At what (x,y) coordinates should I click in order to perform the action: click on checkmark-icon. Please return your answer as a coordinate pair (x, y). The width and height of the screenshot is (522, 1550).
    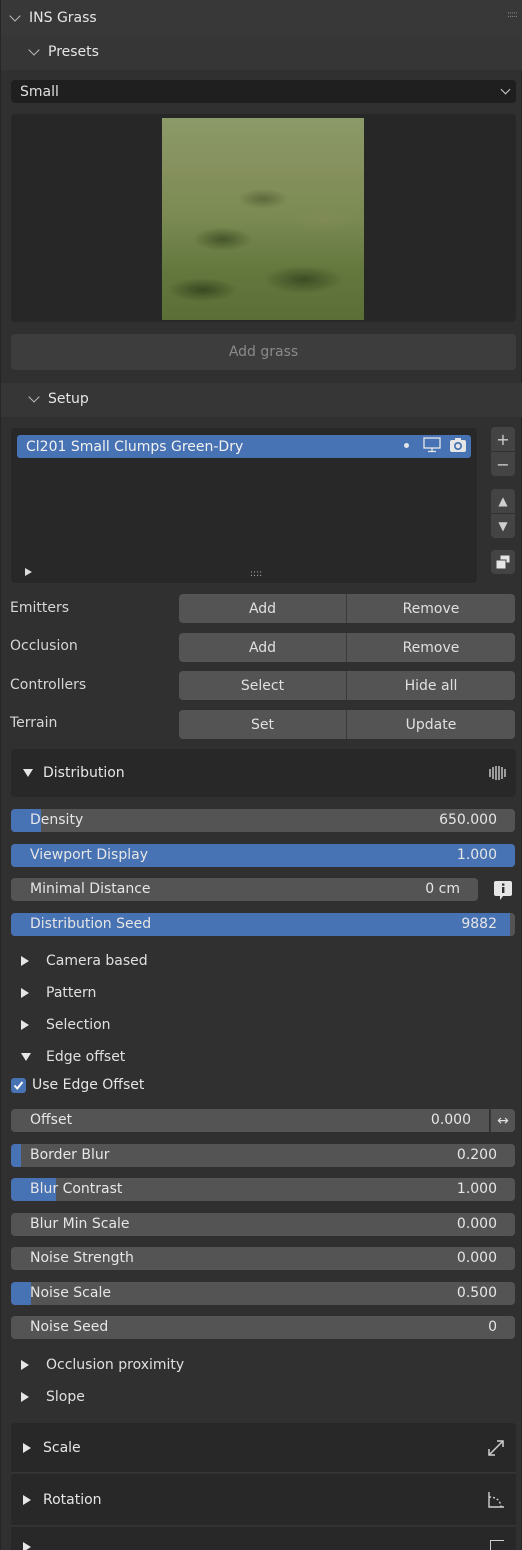
    Looking at the image, I should click on (18, 1086).